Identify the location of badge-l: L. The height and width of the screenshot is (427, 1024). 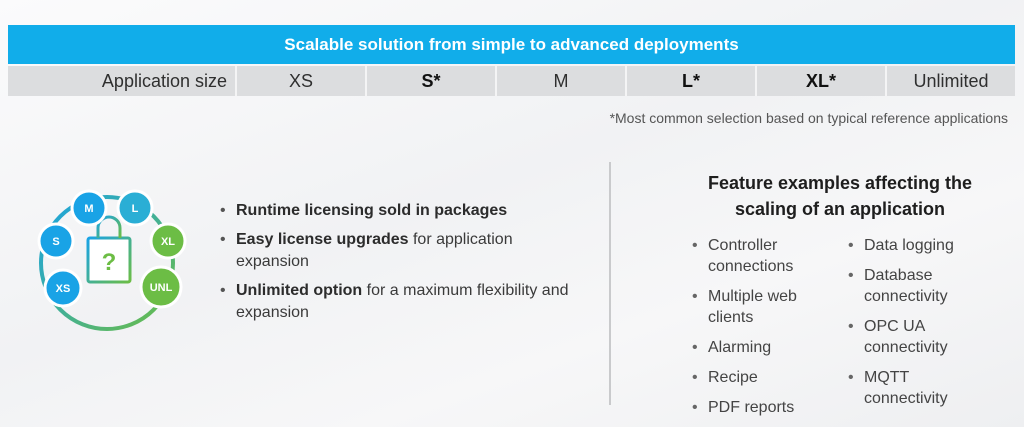
(135, 208).